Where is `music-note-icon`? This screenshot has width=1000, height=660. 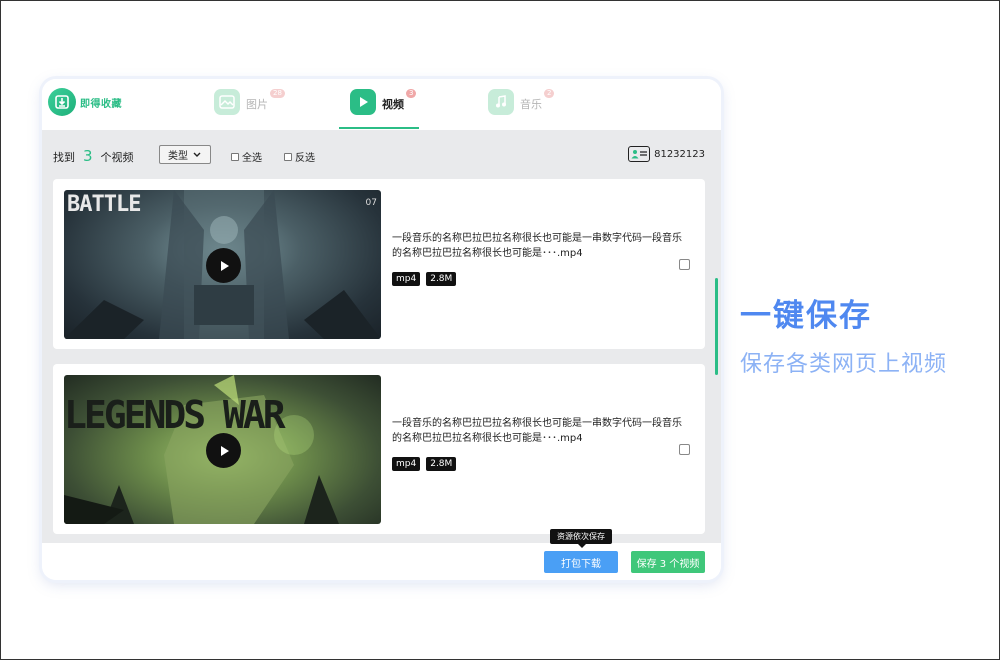
music-note-icon is located at coordinates (501, 102).